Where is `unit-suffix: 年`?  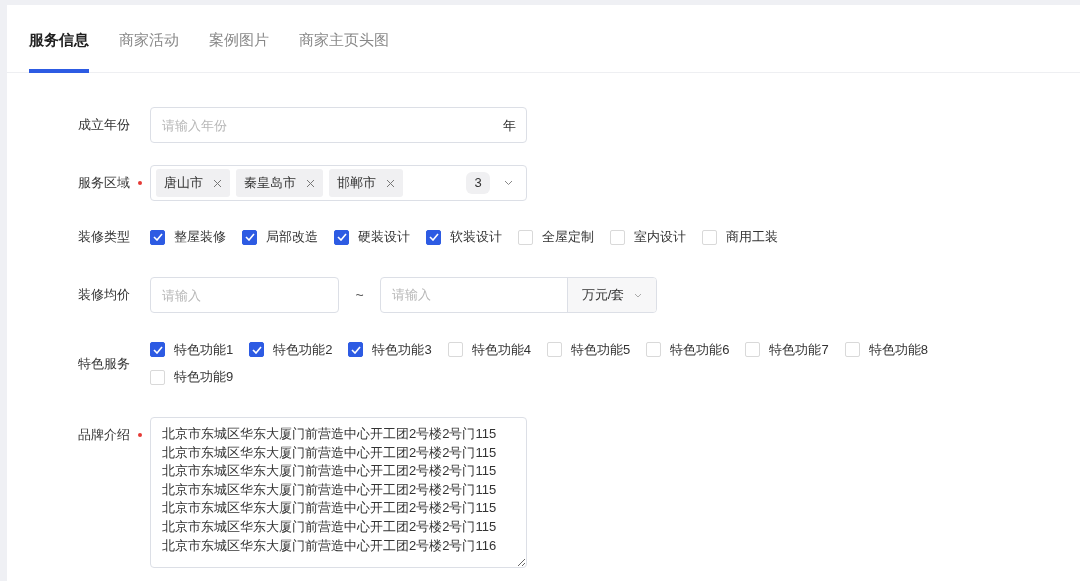 unit-suffix: 年 is located at coordinates (509, 126).